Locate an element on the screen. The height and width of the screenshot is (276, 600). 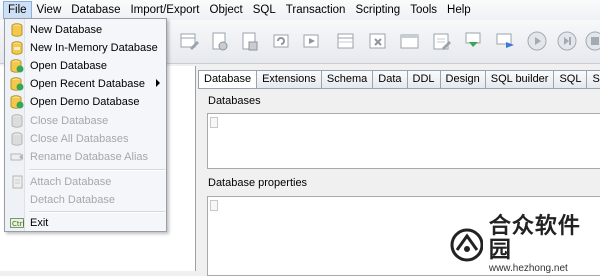
exit-icon: Ctrl is located at coordinates (17, 223).